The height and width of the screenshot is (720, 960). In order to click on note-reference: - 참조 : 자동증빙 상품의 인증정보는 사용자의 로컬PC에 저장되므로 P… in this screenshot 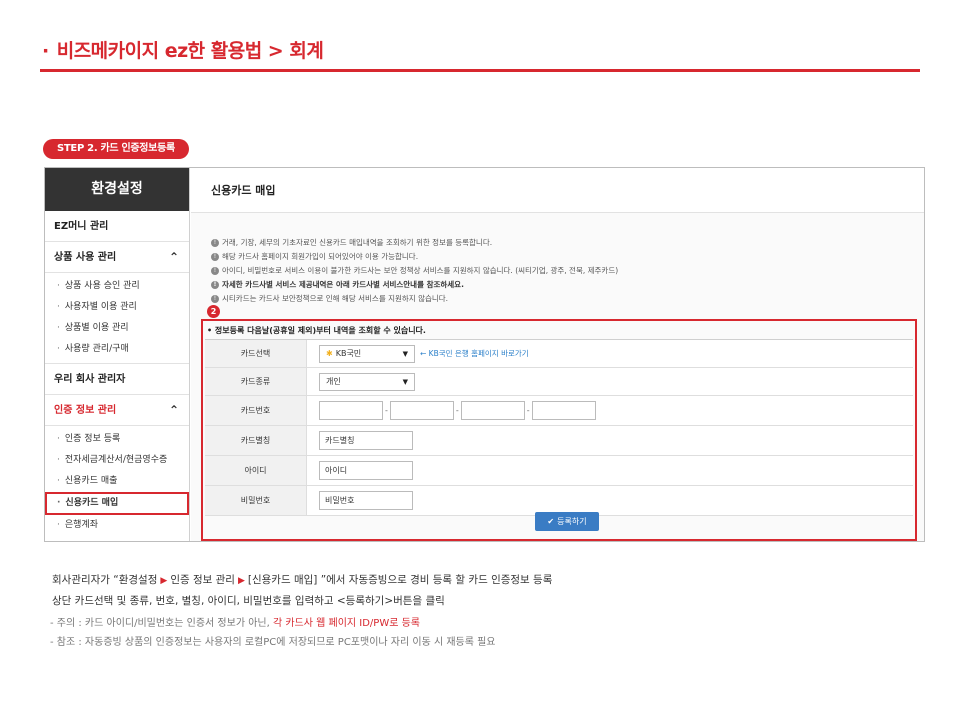, I will do `click(273, 642)`.